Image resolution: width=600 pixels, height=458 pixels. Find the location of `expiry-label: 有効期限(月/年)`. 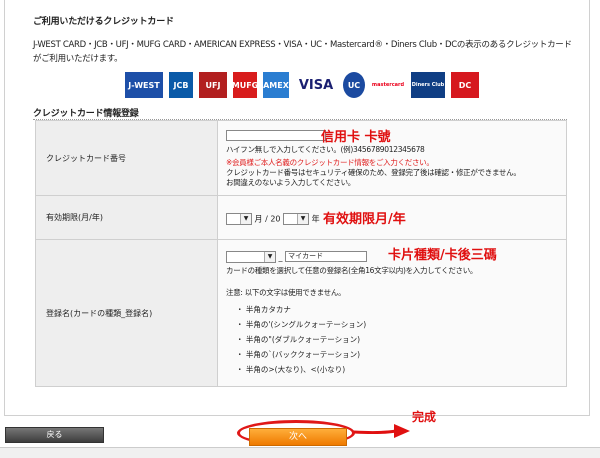

expiry-label: 有効期限(月/年) is located at coordinates (126, 217).